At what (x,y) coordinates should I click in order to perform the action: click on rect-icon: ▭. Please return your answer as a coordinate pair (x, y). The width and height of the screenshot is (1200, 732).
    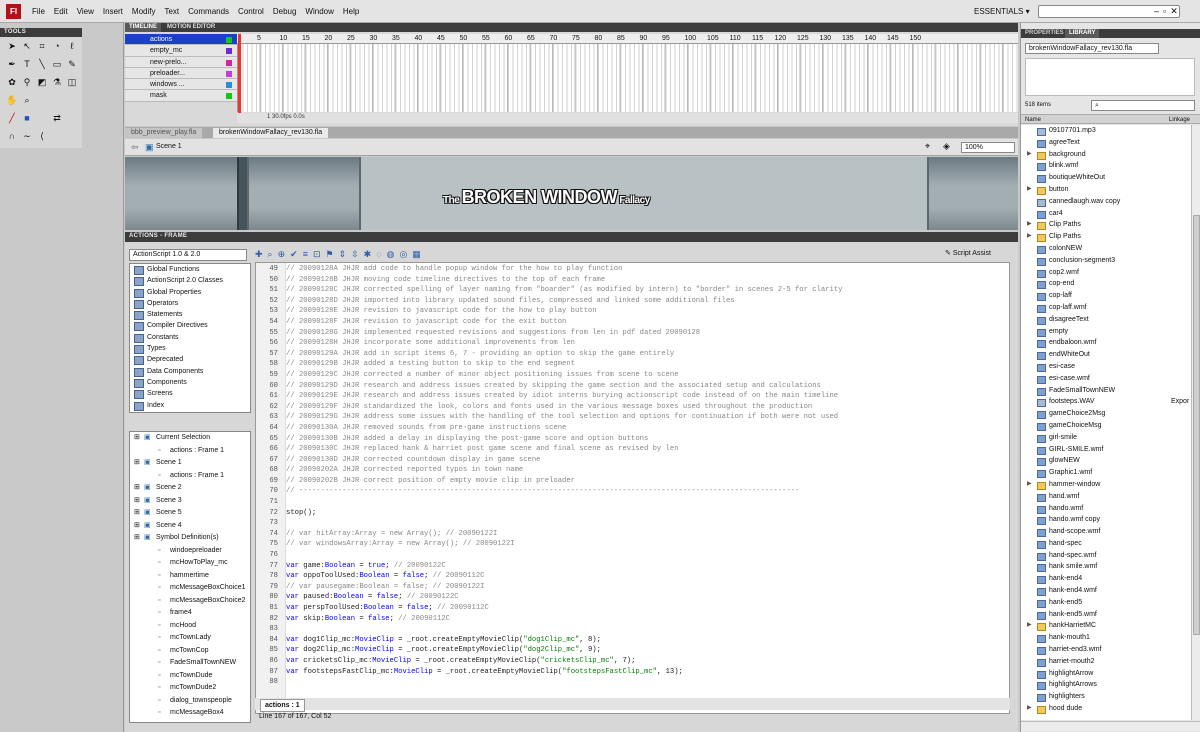
    Looking at the image, I should click on (57, 65).